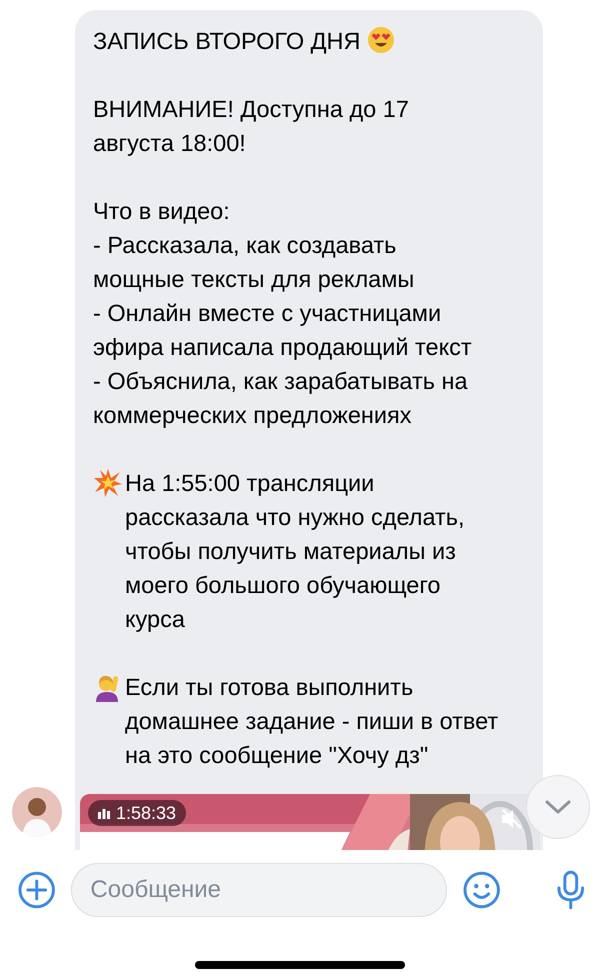 The width and height of the screenshot is (600, 980). What do you see at coordinates (37, 890) in the screenshot?
I see `add-icon` at bounding box center [37, 890].